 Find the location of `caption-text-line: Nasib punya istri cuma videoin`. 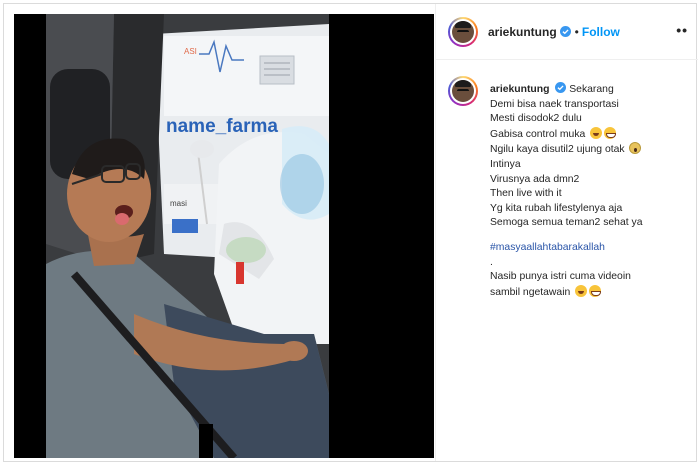

caption-text-line: Nasib punya istri cuma videoin is located at coordinates (560, 277).